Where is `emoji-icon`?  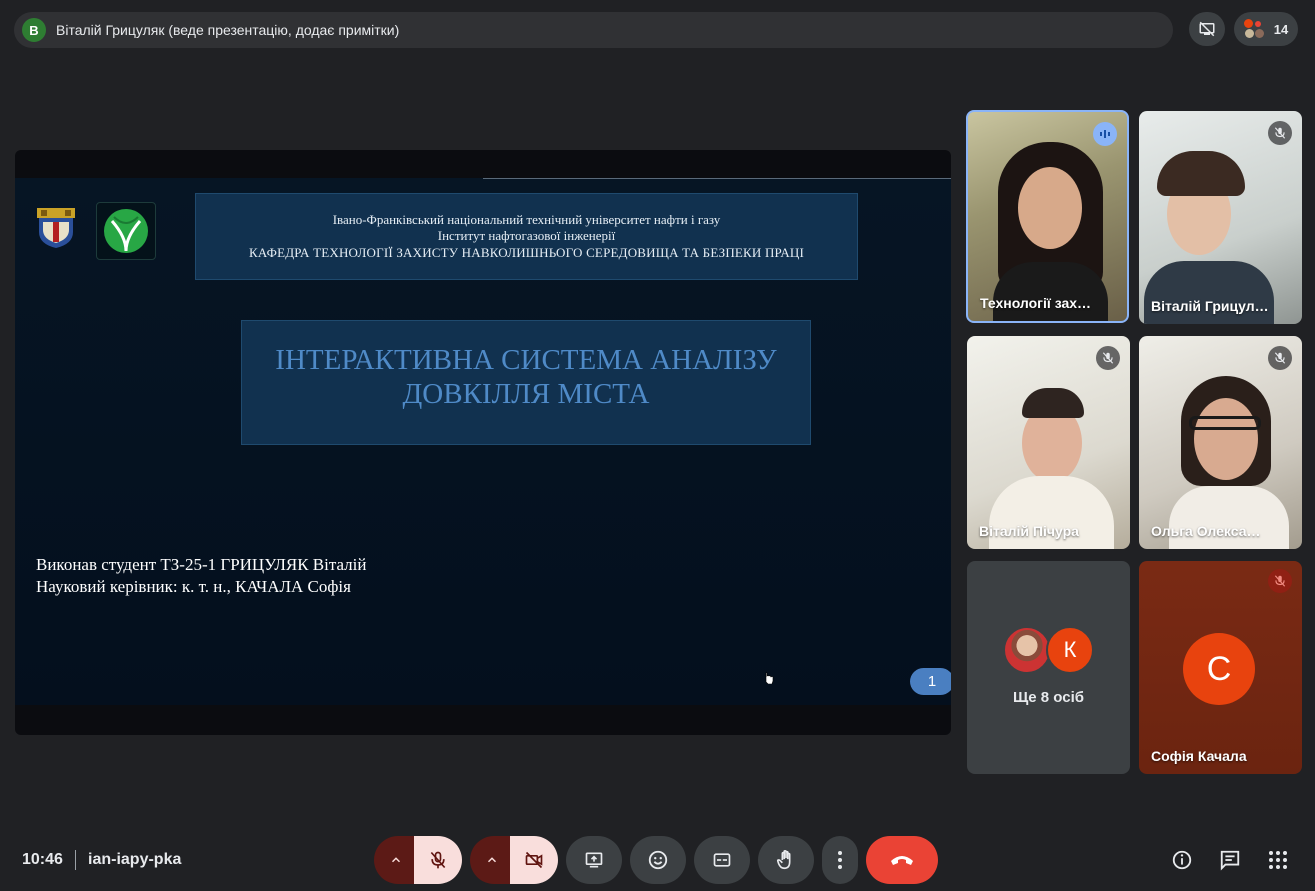
emoji-icon is located at coordinates (658, 860).